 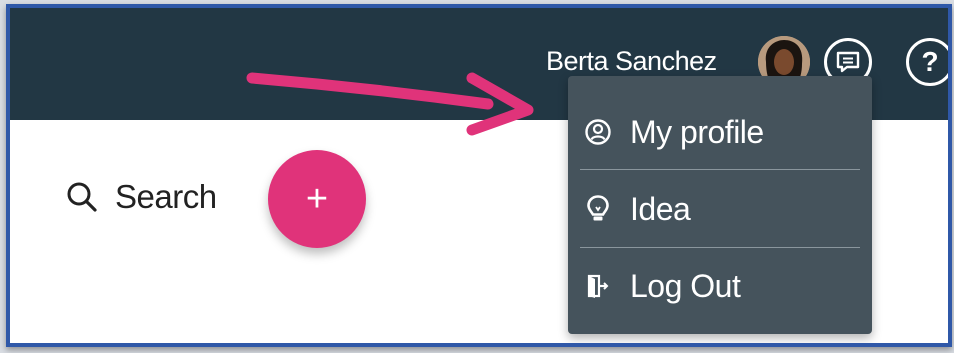 I want to click on menu-divider, so click(x=720, y=169).